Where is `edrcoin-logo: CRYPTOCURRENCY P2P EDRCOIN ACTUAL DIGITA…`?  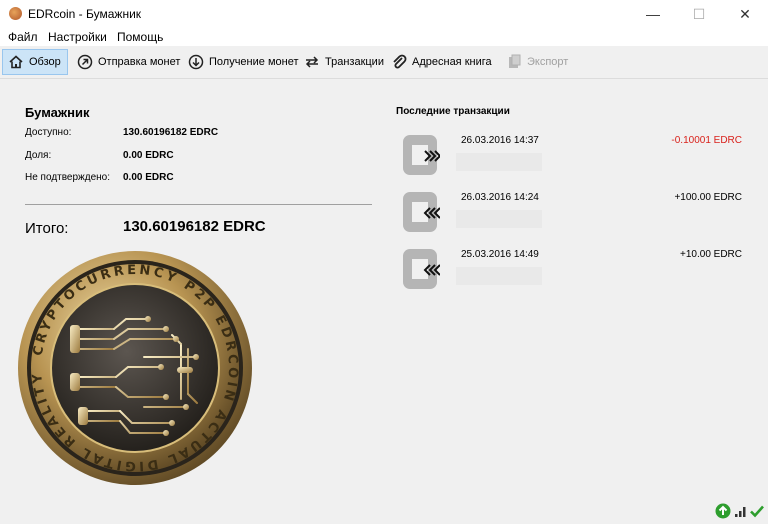
edrcoin-logo: CRYPTOCURRENCY P2P EDRCOIN ACTUAL DIGITA… is located at coordinates (135, 368).